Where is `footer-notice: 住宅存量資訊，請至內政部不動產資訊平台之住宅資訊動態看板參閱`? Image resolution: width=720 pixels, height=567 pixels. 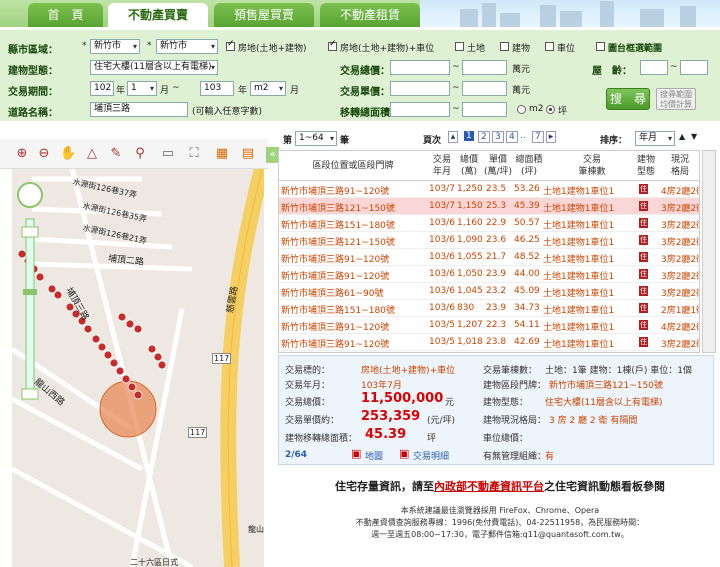
footer-notice: 住宅存量資訊，請至內政部不動產資訊平台之住宅資訊動態看板參閱 is located at coordinates (500, 486).